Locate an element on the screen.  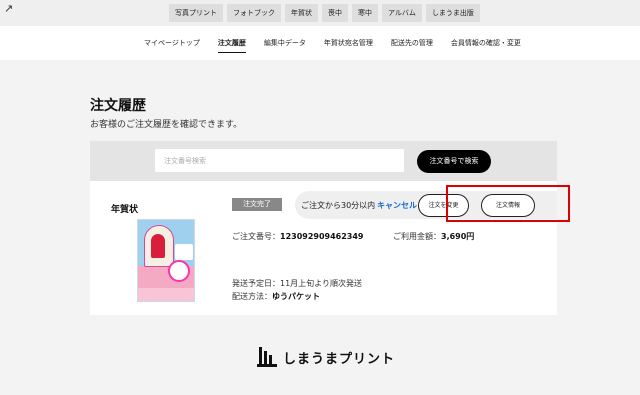
order-amount-value: 3,690円 is located at coordinates (458, 236).